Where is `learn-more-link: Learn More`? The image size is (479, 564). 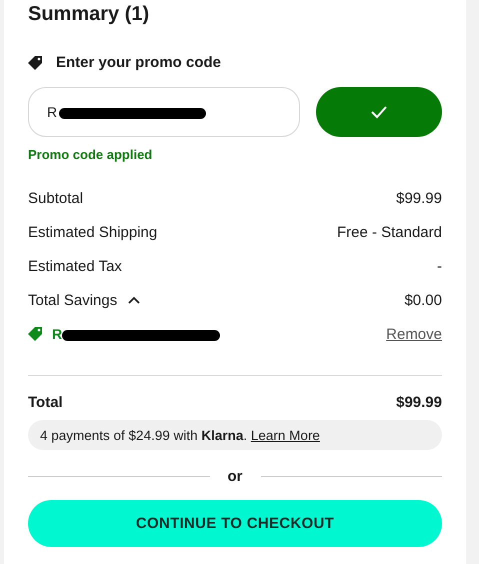
learn-more-link: Learn More is located at coordinates (285, 435).